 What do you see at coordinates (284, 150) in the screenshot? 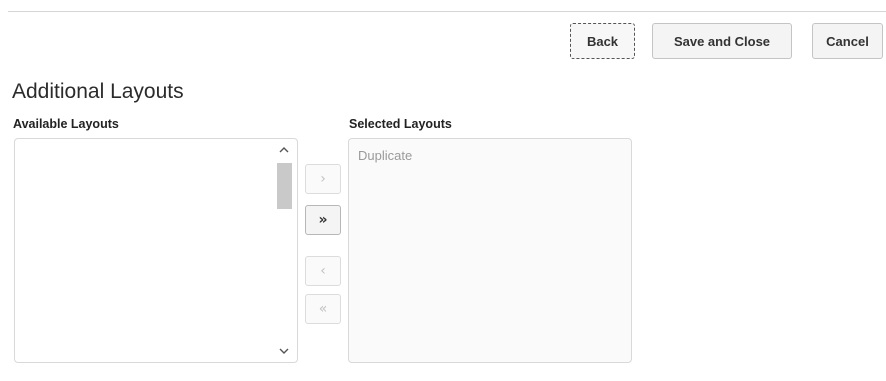
I see `scroll-up-icon` at bounding box center [284, 150].